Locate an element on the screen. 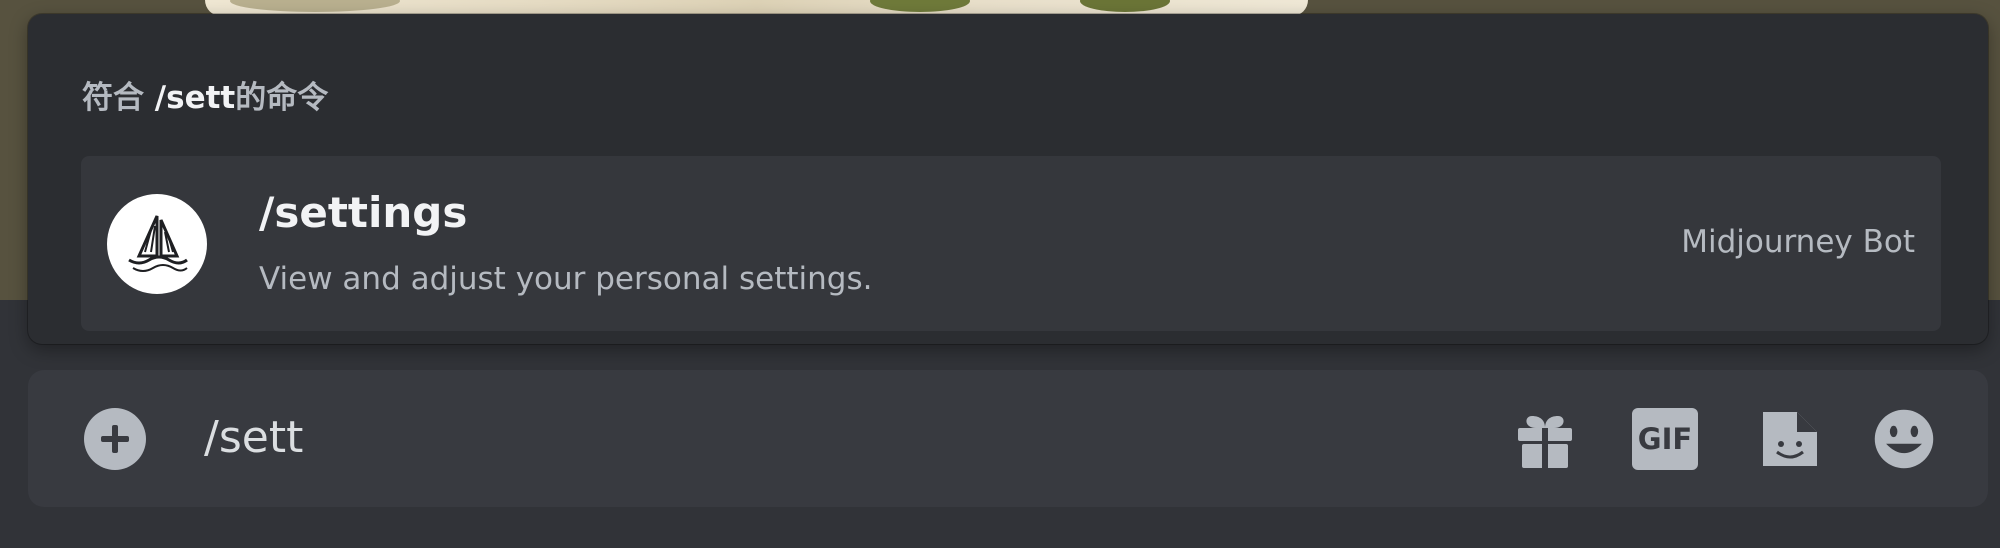 This screenshot has width=2000, height=548. autocomplete-header-suffix: 的命令 is located at coordinates (282, 98).